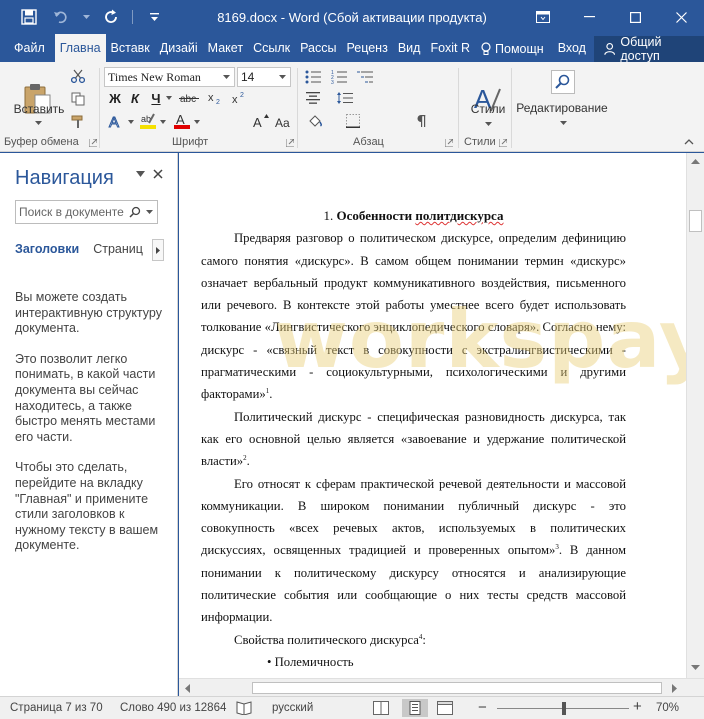  Describe the element at coordinates (512, 49) in the screenshot. I see `tell-me-button: Помощн` at that location.